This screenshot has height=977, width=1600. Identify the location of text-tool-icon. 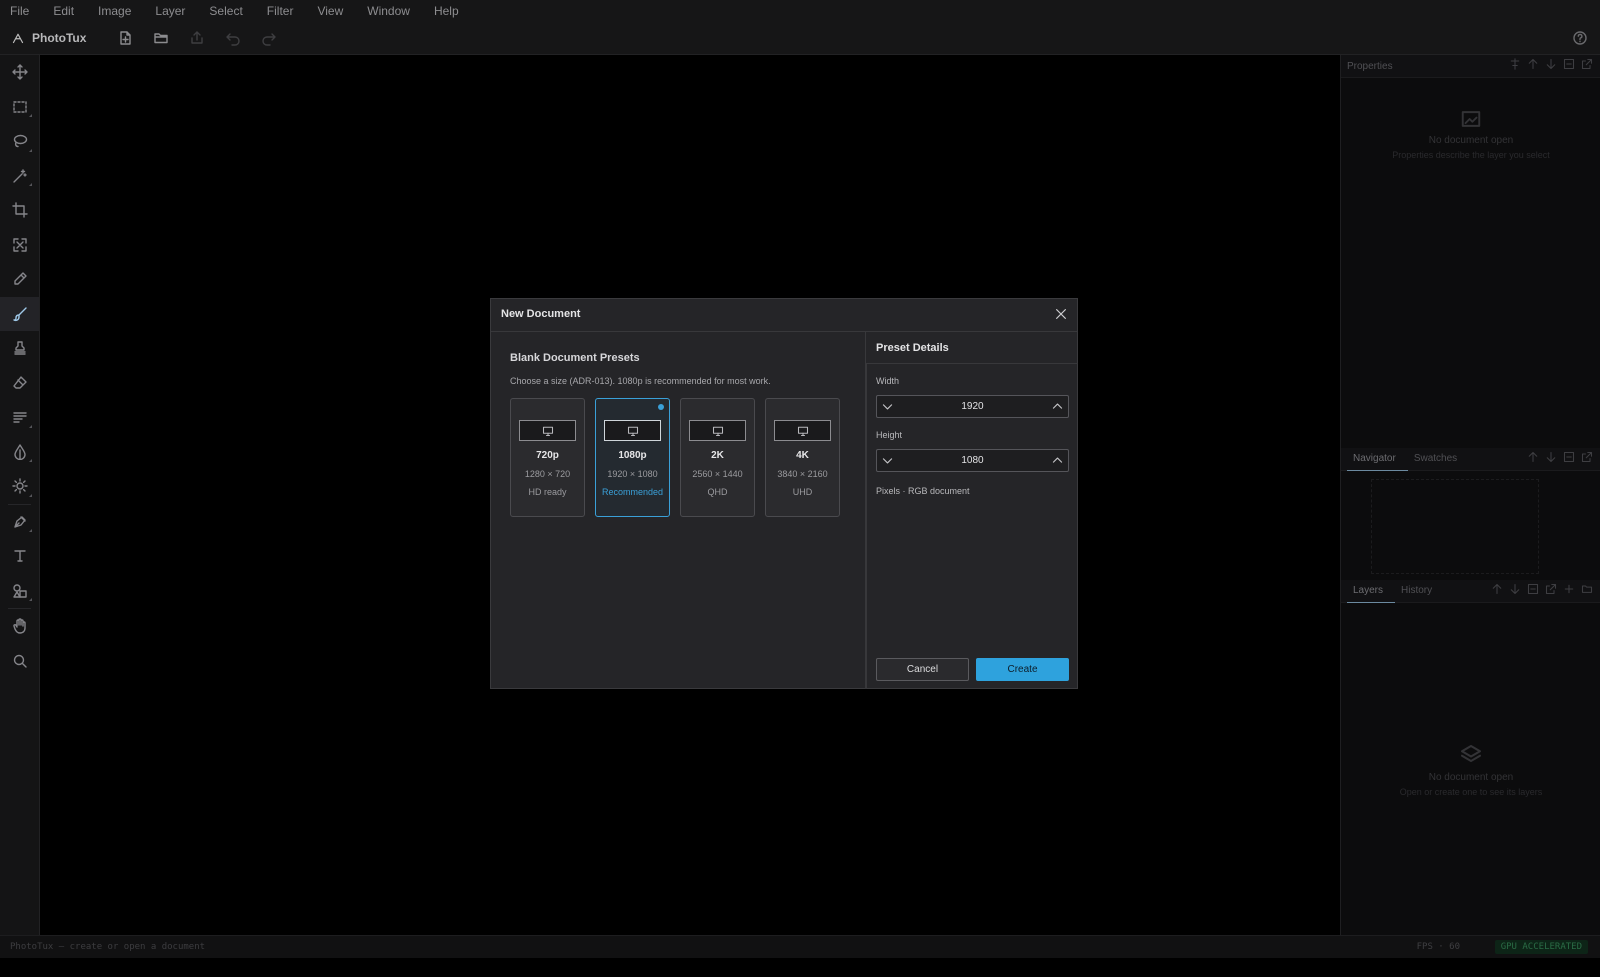
(19, 556).